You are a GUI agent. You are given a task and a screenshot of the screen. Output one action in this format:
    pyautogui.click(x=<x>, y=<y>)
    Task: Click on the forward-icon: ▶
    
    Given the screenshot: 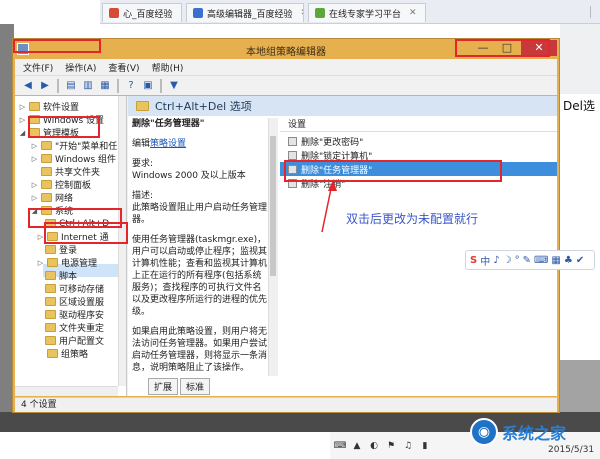 What is the action you would take?
    pyautogui.click(x=45, y=86)
    